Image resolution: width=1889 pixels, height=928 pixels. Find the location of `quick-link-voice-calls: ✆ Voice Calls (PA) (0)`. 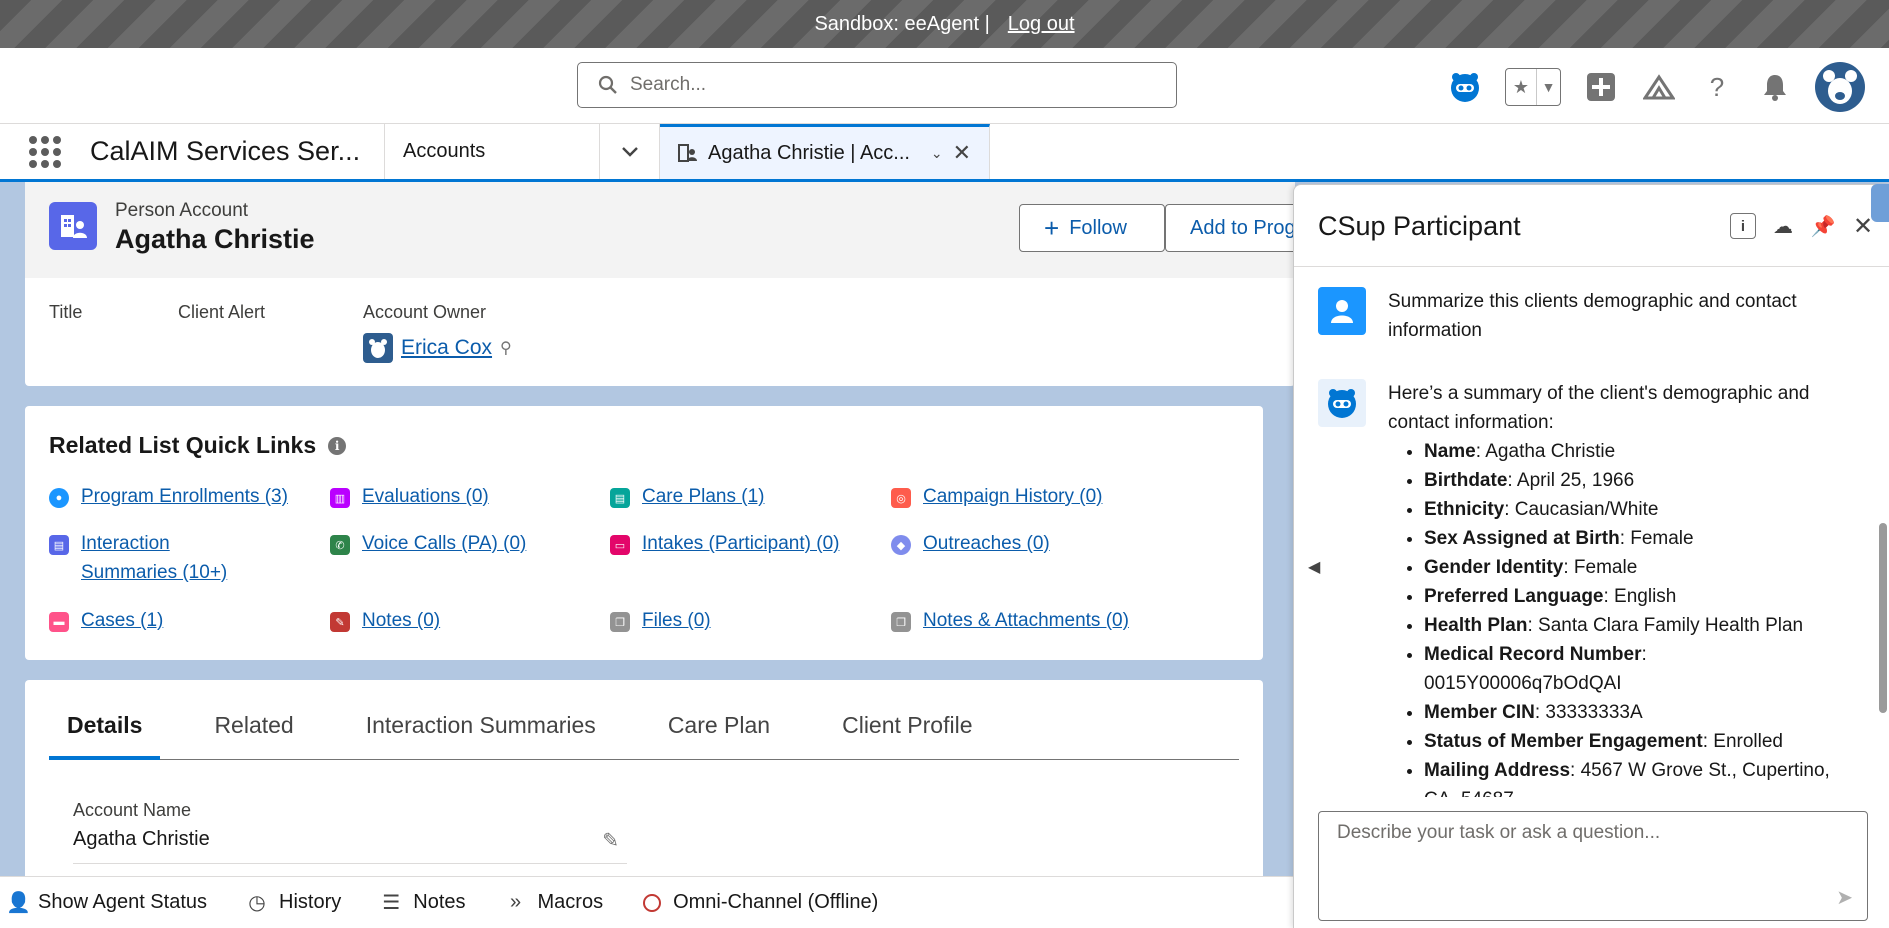

quick-link-voice-calls: ✆ Voice Calls (PA) (0) is located at coordinates (428, 545).